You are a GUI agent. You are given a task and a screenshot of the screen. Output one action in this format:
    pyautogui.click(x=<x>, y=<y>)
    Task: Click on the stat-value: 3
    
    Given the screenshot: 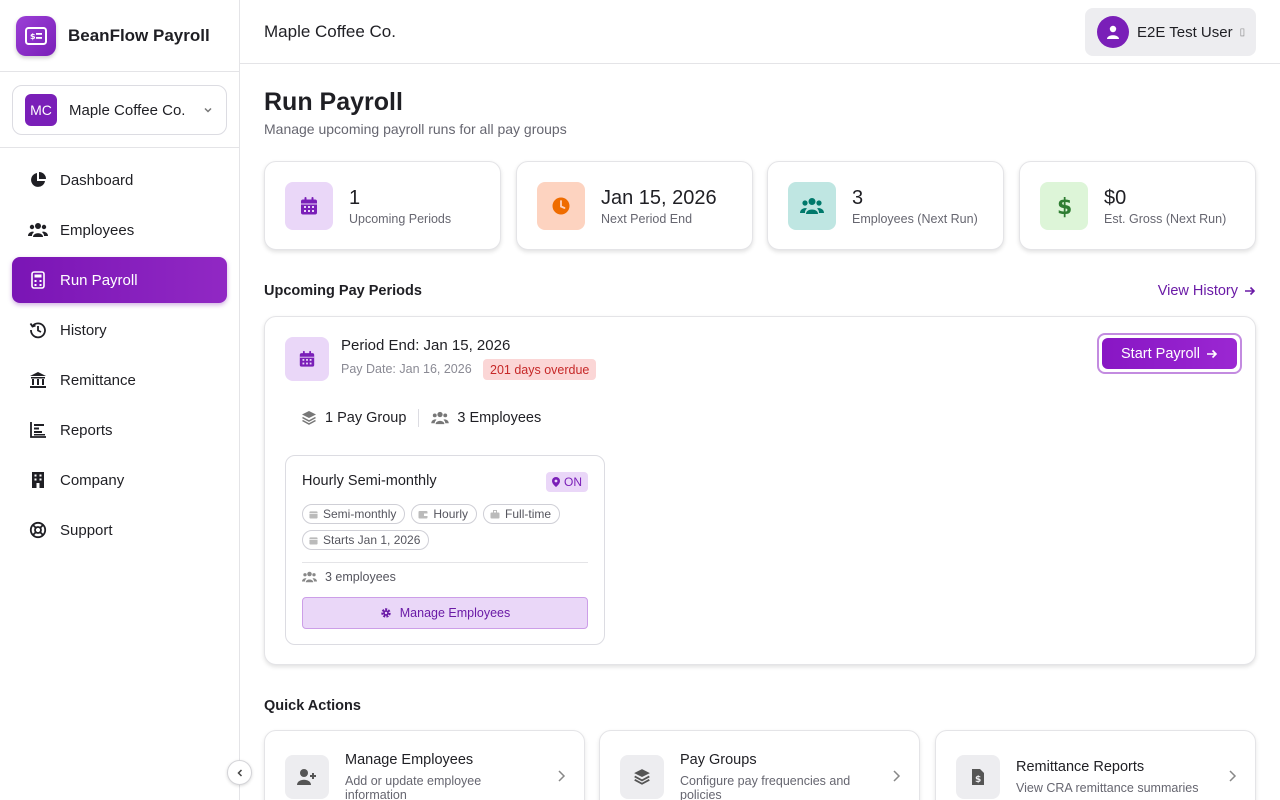 What is the action you would take?
    pyautogui.click(x=858, y=197)
    